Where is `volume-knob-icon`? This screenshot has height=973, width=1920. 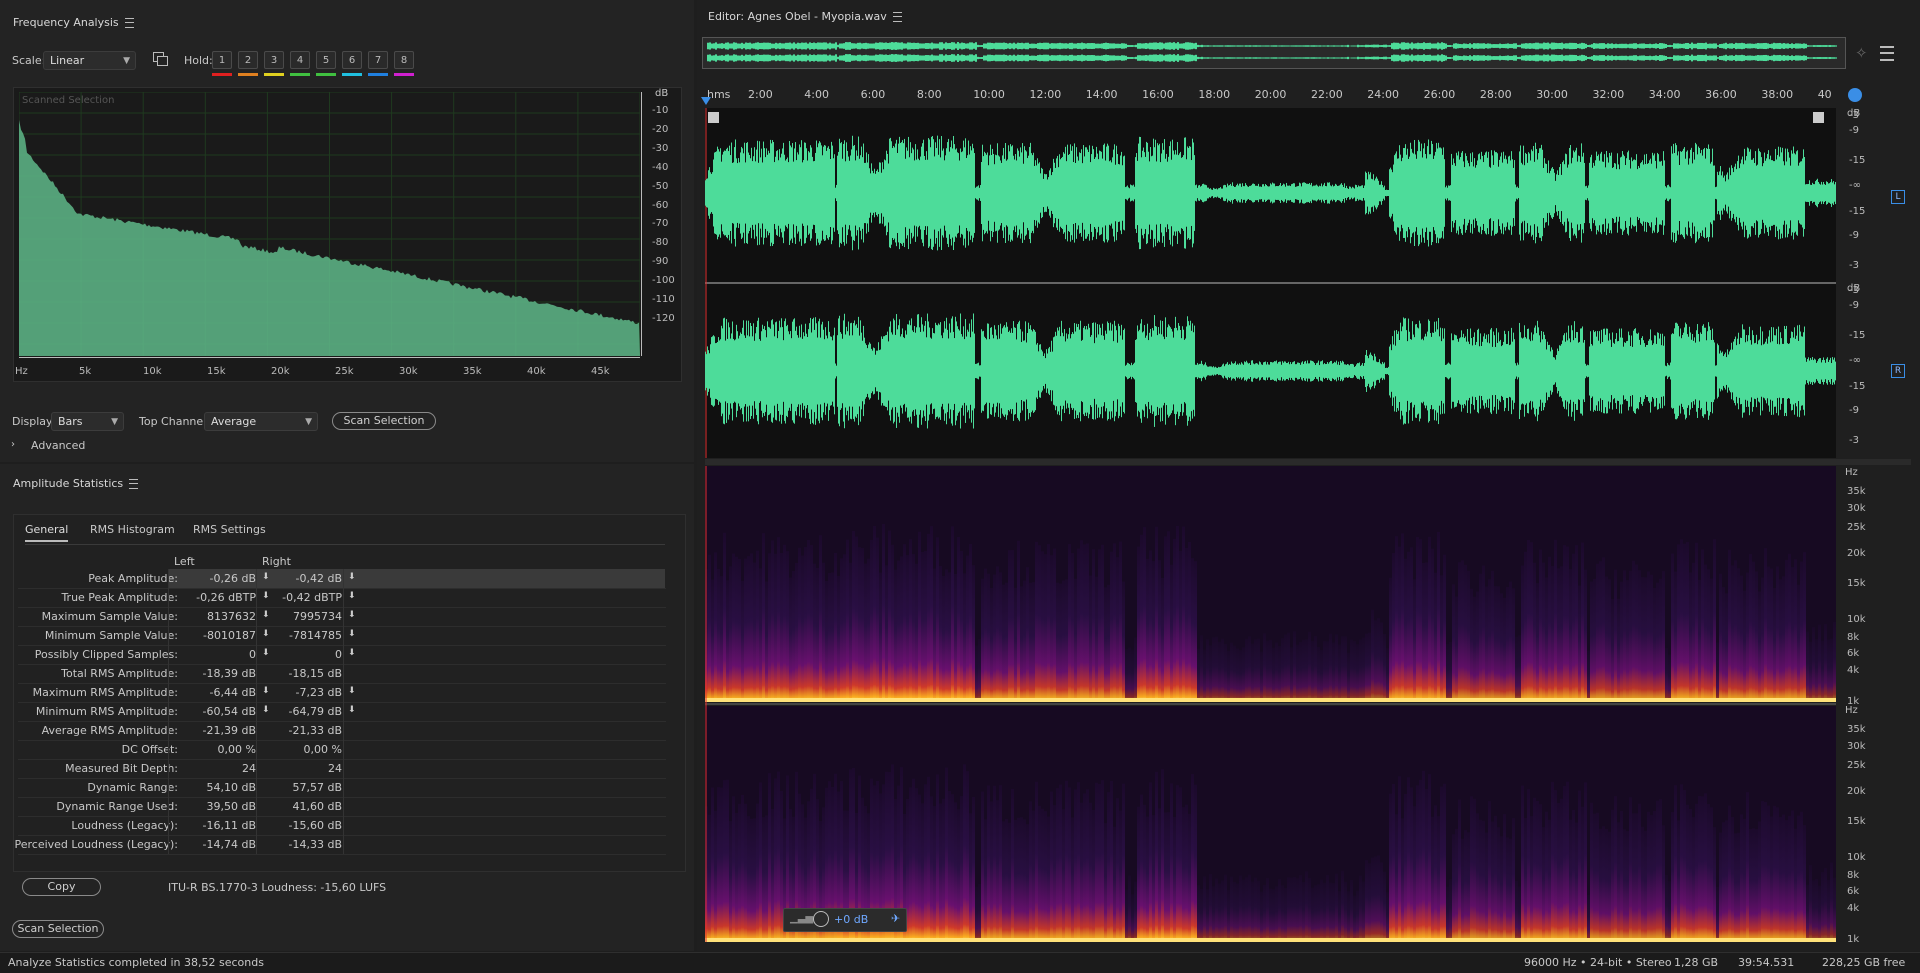
volume-knob-icon is located at coordinates (821, 919).